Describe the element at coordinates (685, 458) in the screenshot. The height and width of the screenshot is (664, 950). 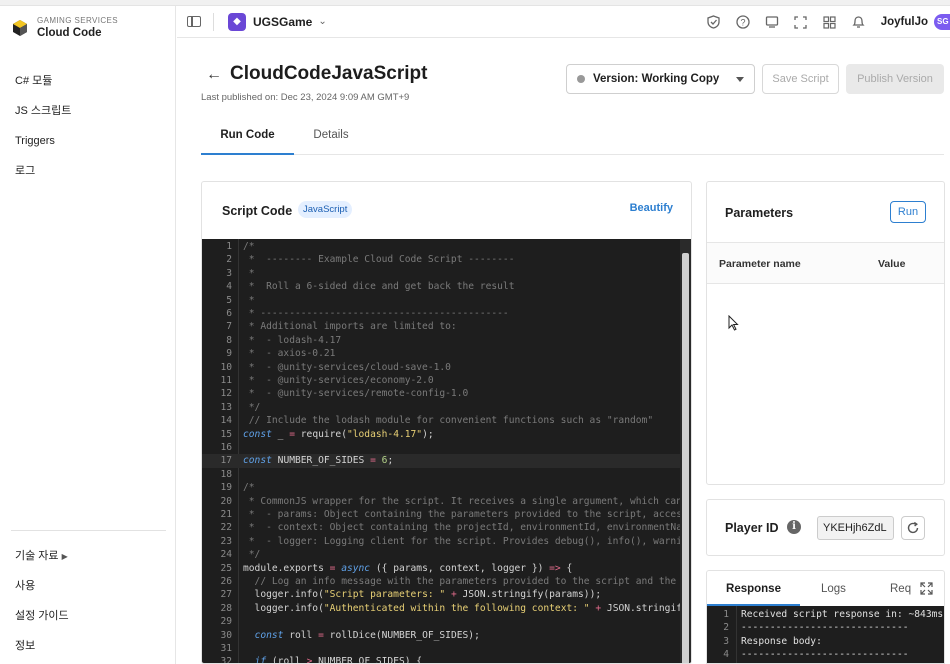
I see `editor-scrollbar-thumb` at that location.